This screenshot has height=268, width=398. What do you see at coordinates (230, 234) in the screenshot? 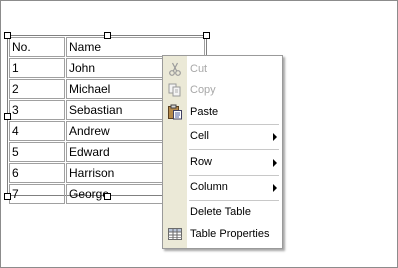
I see `menu-item-label: Table Properties` at bounding box center [230, 234].